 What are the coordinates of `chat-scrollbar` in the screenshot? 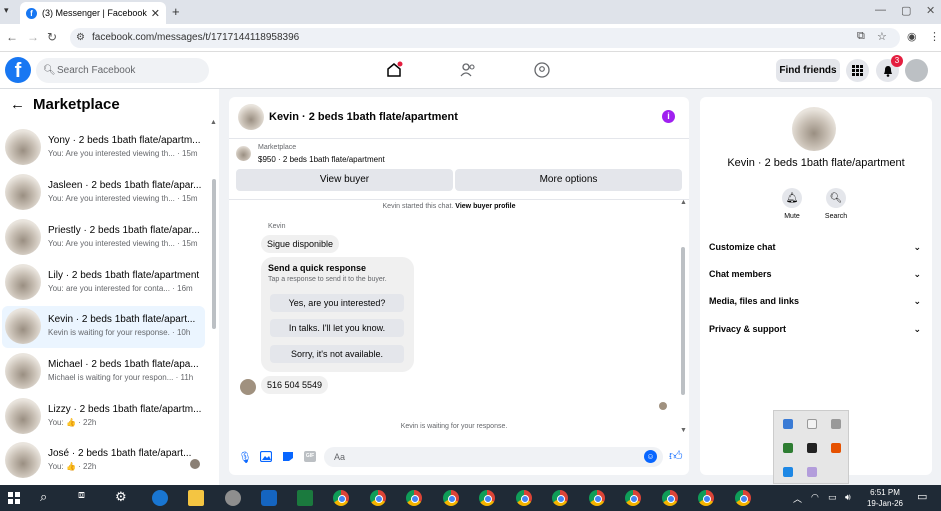 It's located at (683, 321).